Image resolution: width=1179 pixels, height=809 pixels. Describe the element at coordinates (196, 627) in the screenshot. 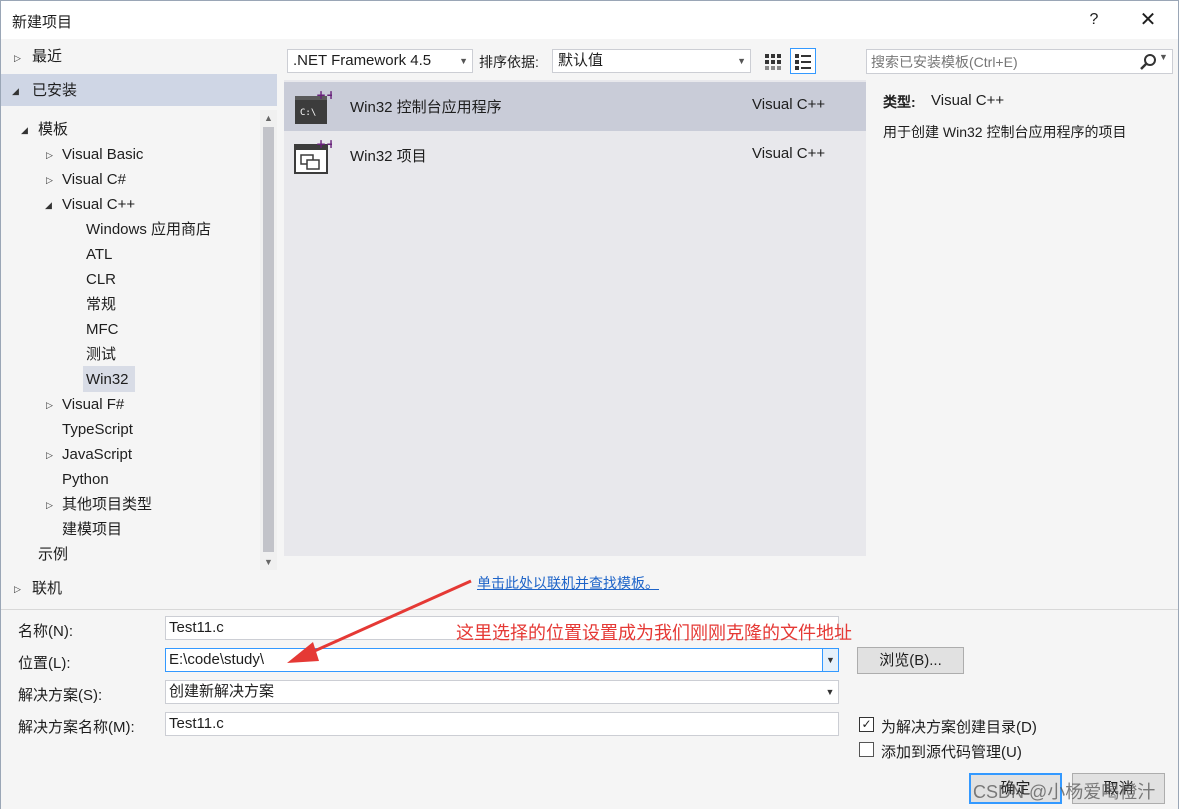

I see `project-name-value: Test11.c` at that location.